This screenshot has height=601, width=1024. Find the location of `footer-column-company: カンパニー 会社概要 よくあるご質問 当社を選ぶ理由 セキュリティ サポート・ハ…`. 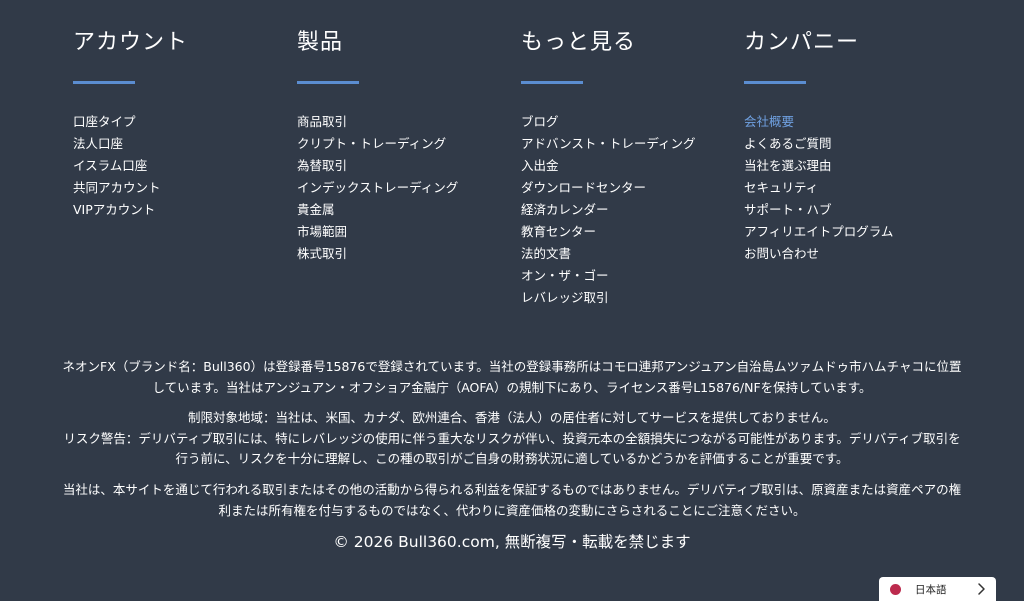

footer-column-company: カンパニー 会社概要 よくあるご質問 当社を選ぶ理由 セキュリティ サポート・ハ… is located at coordinates (854, 144).